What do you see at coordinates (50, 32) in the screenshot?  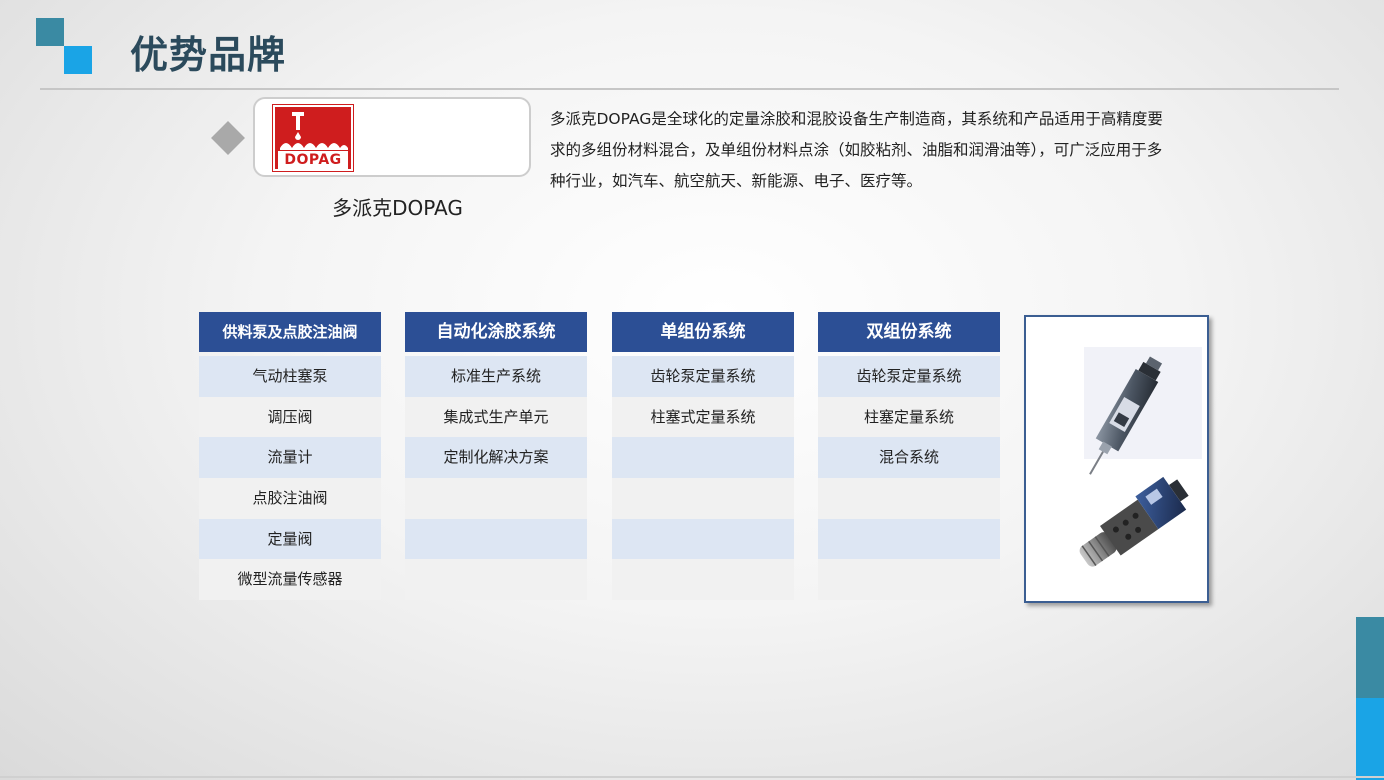 I see `corner-decor-square-teal` at bounding box center [50, 32].